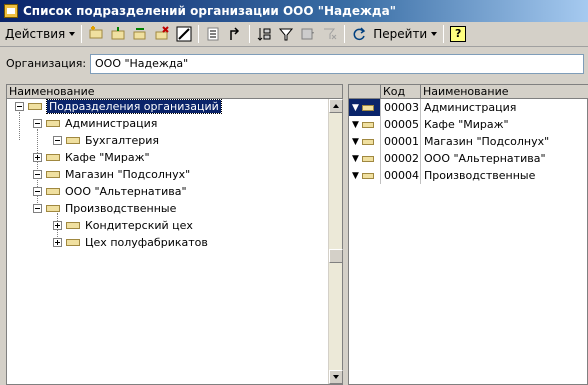 The height and width of the screenshot is (385, 588). What do you see at coordinates (128, 174) in the screenshot?
I see `tree-item-label: Магазин "Подсолнух"` at bounding box center [128, 174].